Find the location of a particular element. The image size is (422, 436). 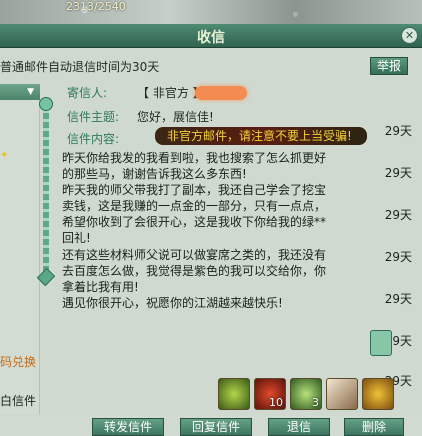

content-label: 信件内容: is located at coordinates (93, 139).